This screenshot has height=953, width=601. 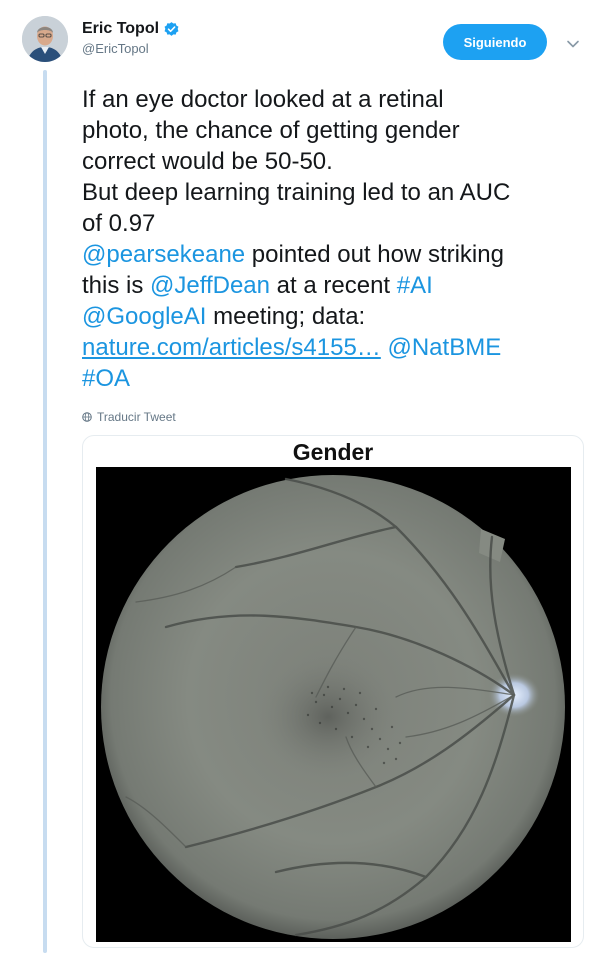 I want to click on author-name: Eric Topol, so click(x=120, y=29).